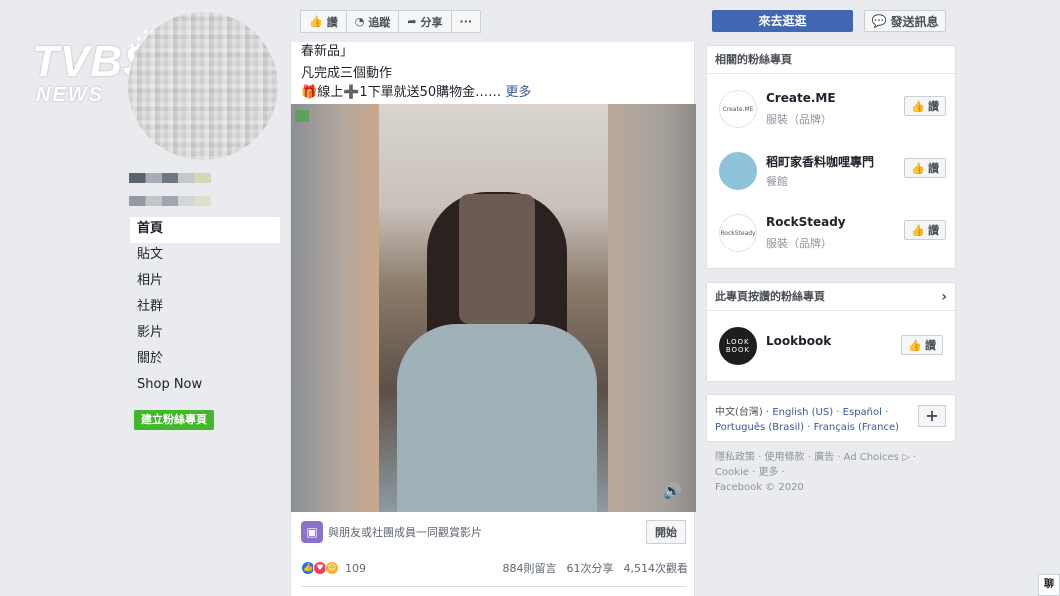 Image resolution: width=1060 pixels, height=596 pixels. What do you see at coordinates (332, 568) in the screenshot?
I see `haha-reaction-icon: ☺` at bounding box center [332, 568].